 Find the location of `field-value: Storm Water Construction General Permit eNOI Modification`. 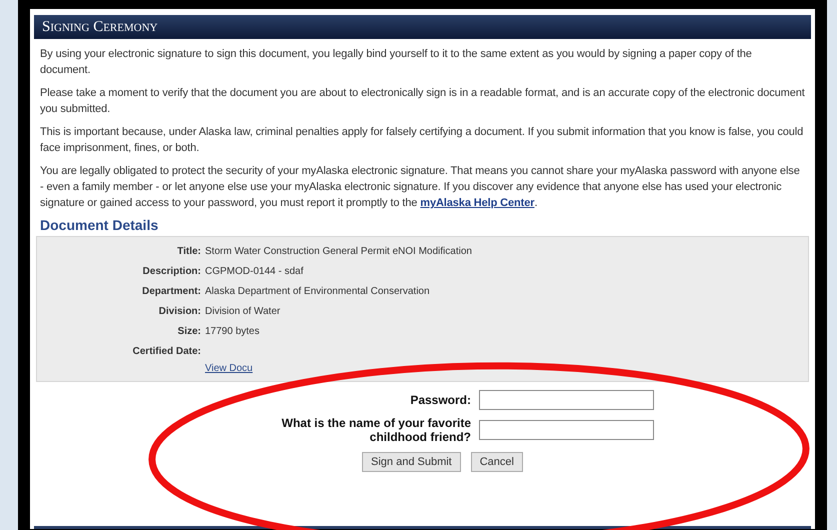

field-value: Storm Water Construction General Permit eNOI Modification is located at coordinates (338, 251).